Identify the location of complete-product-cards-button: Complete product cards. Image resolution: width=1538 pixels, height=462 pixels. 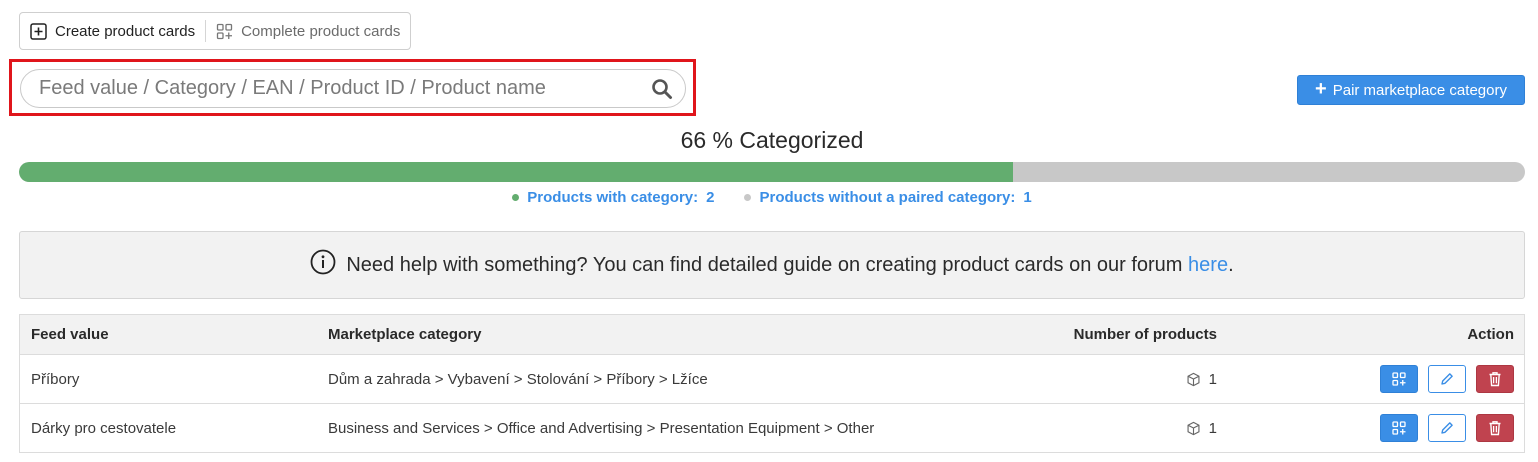
(308, 31).